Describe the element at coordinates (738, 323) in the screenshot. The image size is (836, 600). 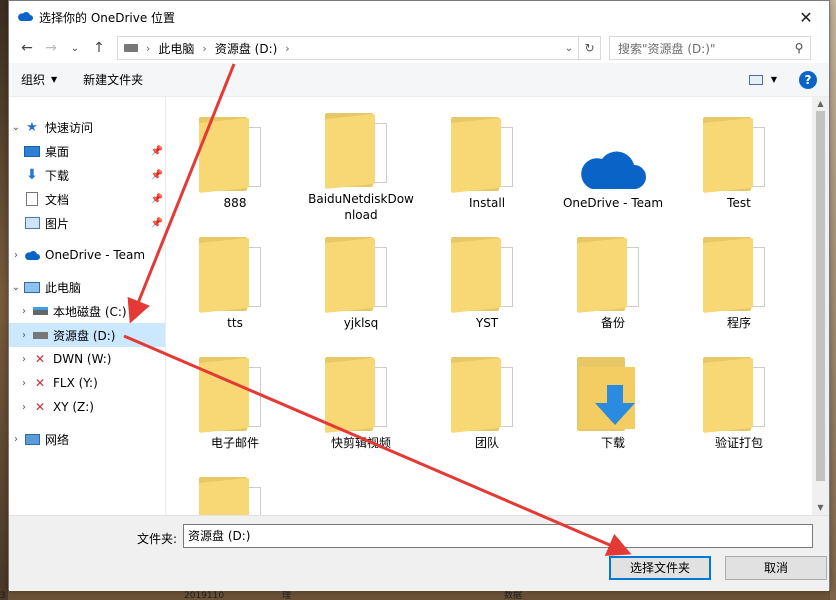
I see `file-name: 程序` at that location.